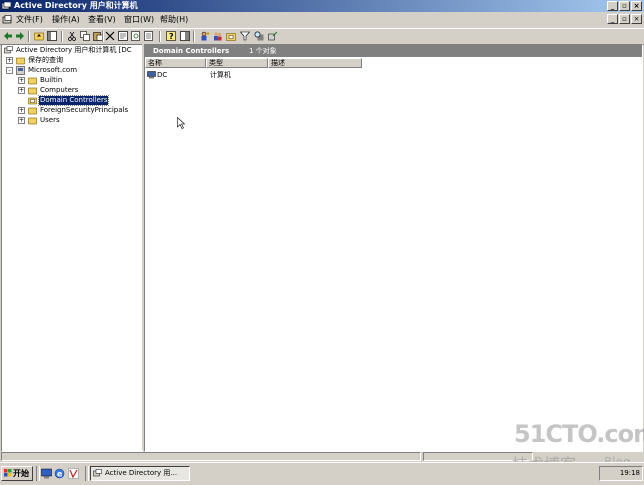 The image size is (644, 485). Describe the element at coordinates (630, 473) in the screenshot. I see `clock: 19:18` at that location.